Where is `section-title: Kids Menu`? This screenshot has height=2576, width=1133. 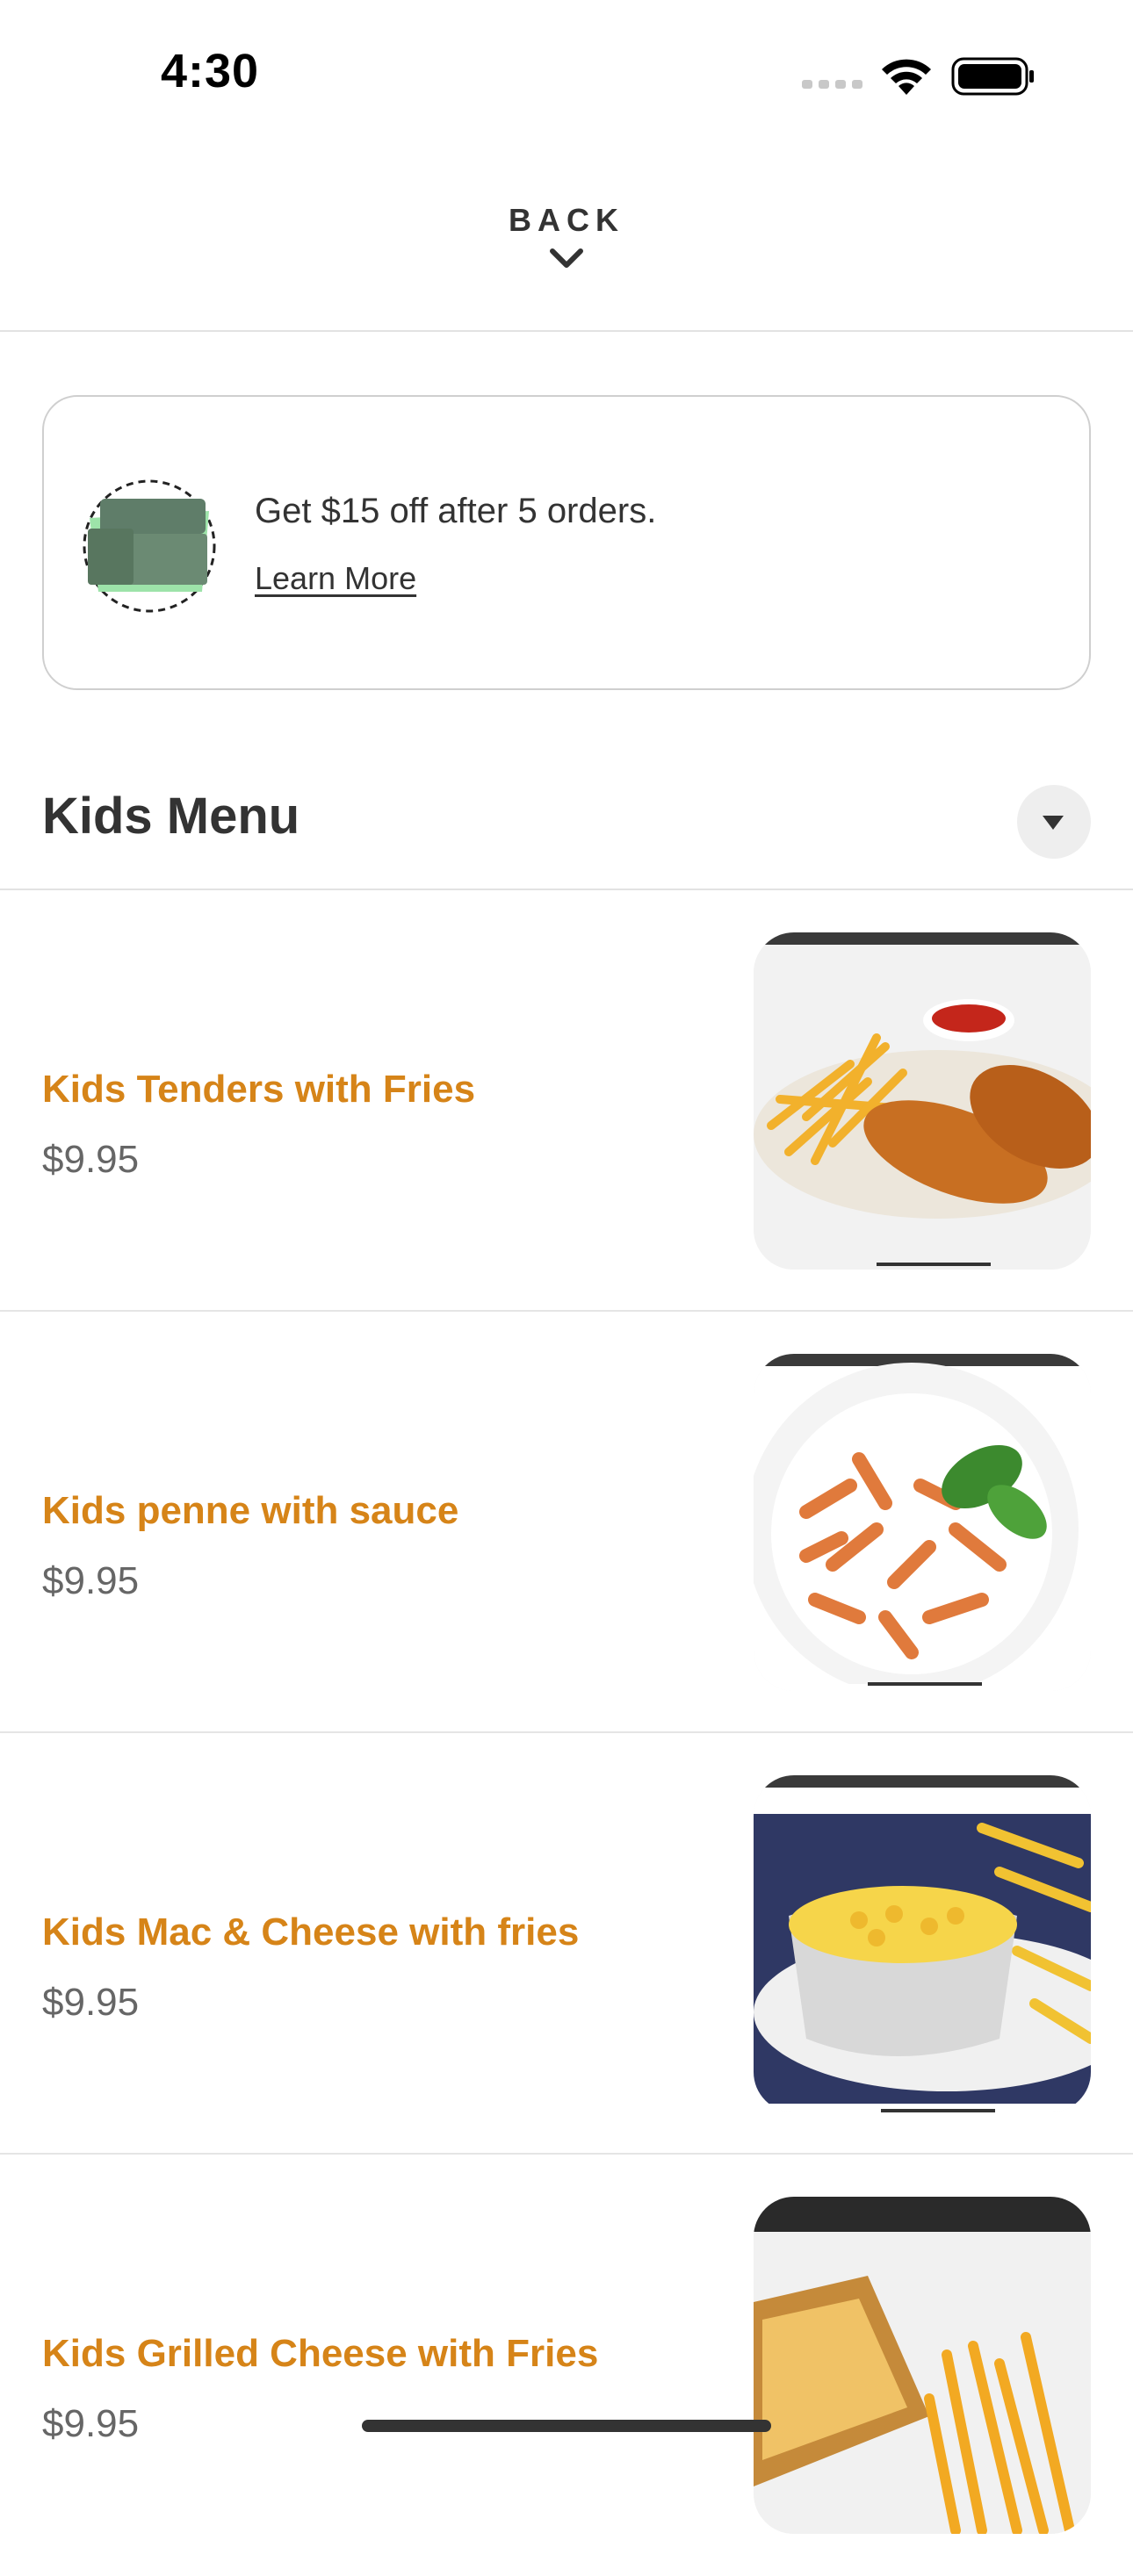 section-title: Kids Menu is located at coordinates (171, 816).